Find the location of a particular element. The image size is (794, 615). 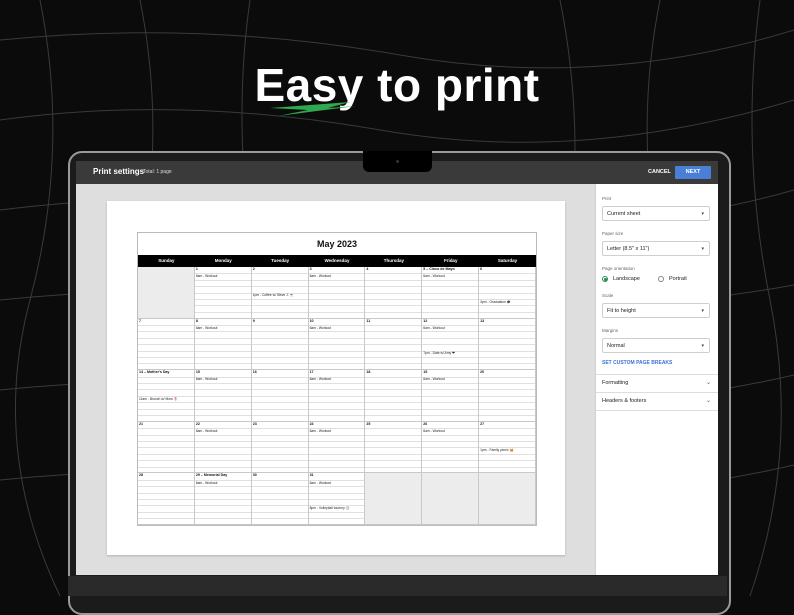

day-number: 31 is located at coordinates (311, 475).